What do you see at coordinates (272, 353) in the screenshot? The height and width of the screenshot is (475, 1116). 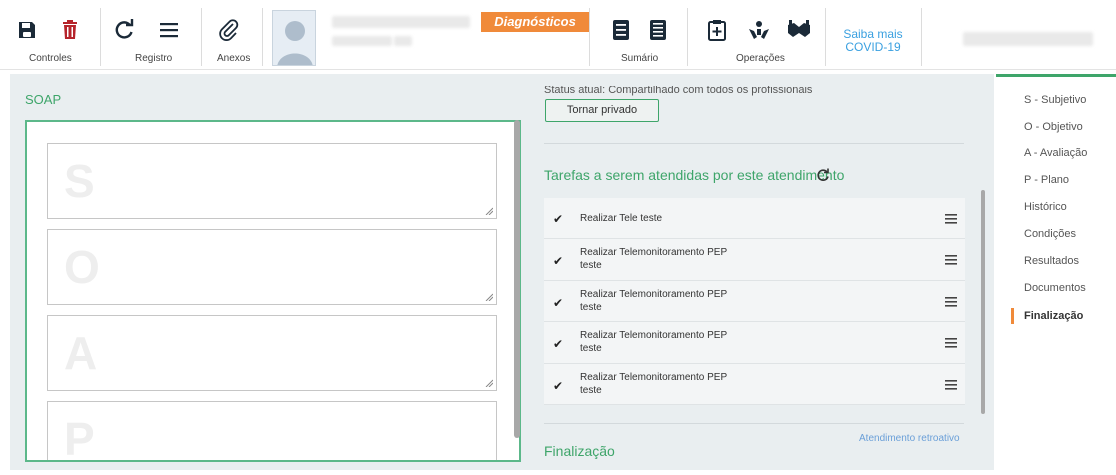 I see `soap-a-textarea: A` at bounding box center [272, 353].